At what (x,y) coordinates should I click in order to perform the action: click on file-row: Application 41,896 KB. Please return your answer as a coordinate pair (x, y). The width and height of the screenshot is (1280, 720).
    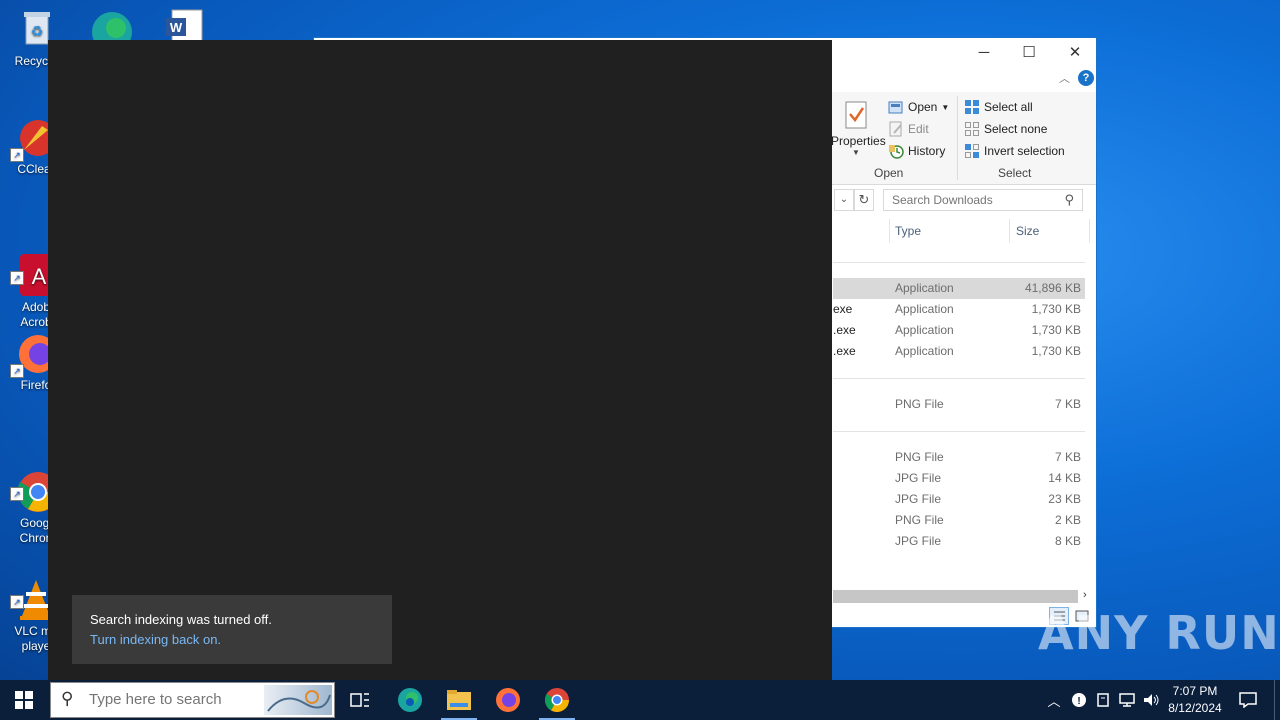
    Looking at the image, I should click on (959, 288).